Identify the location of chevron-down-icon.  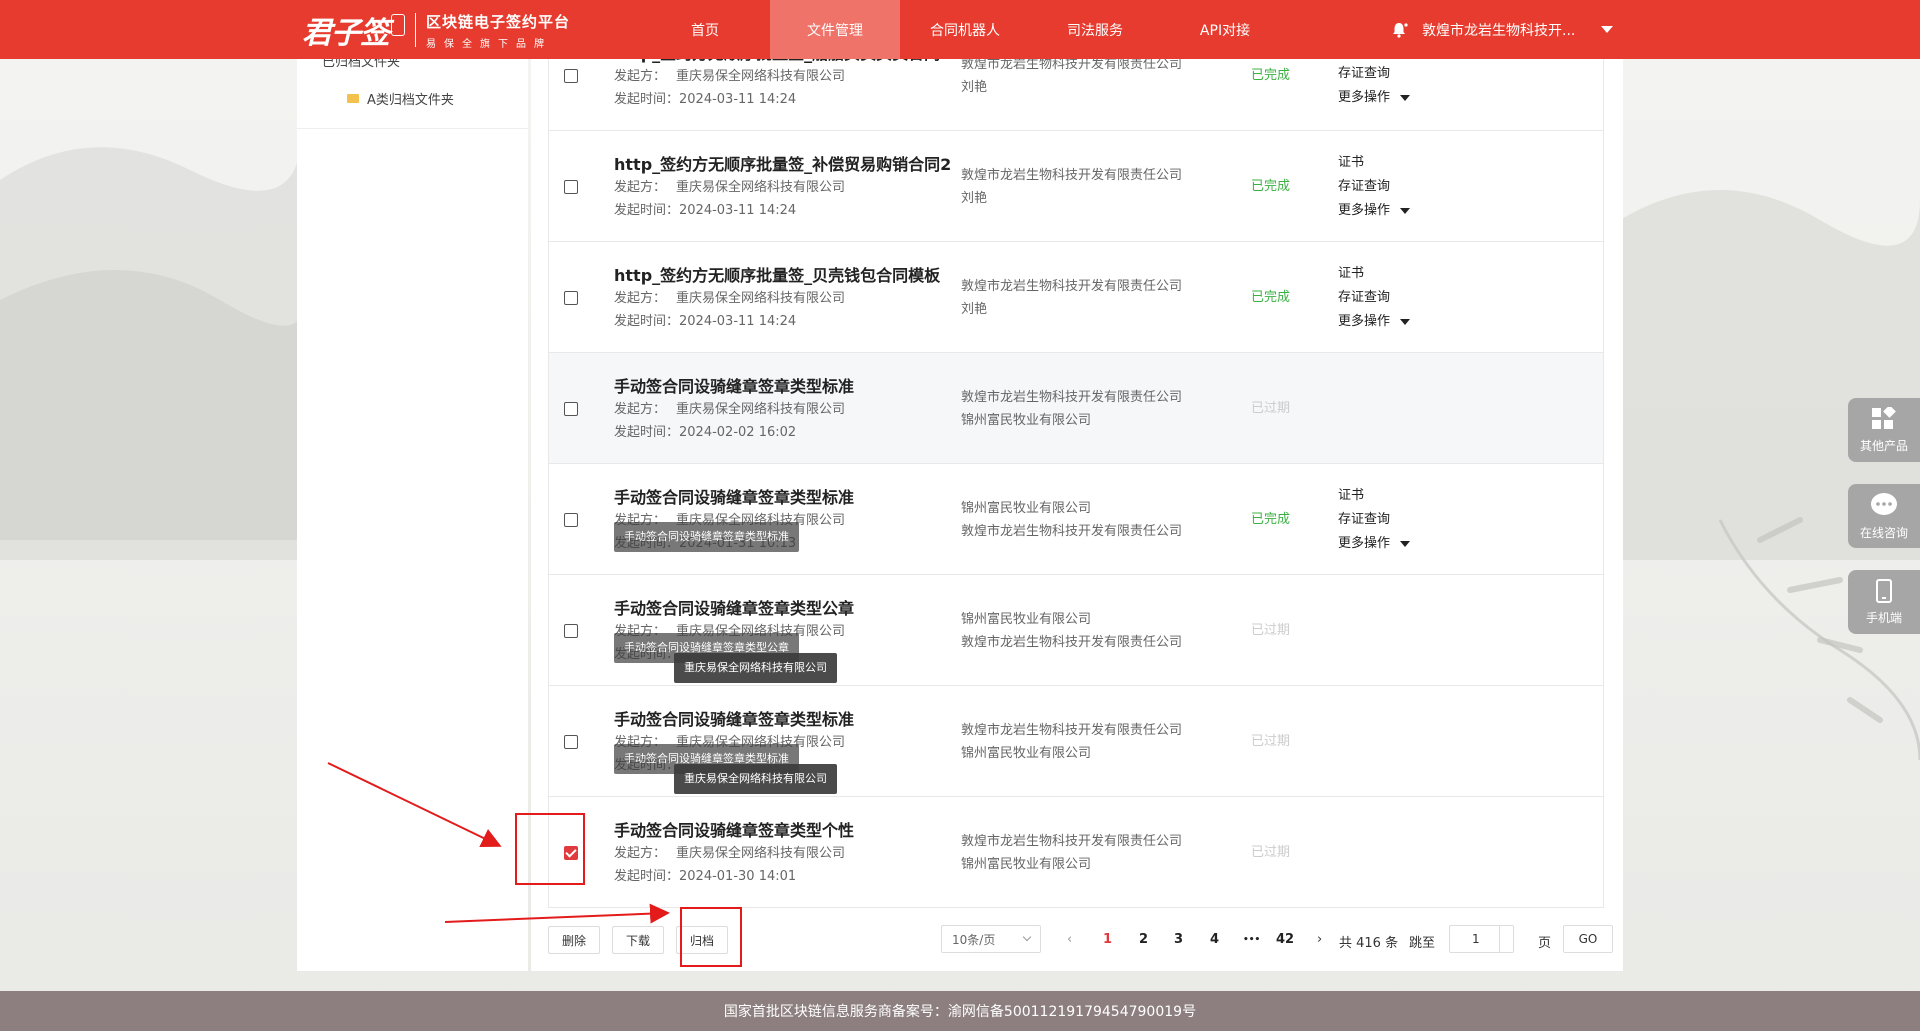
(1607, 29).